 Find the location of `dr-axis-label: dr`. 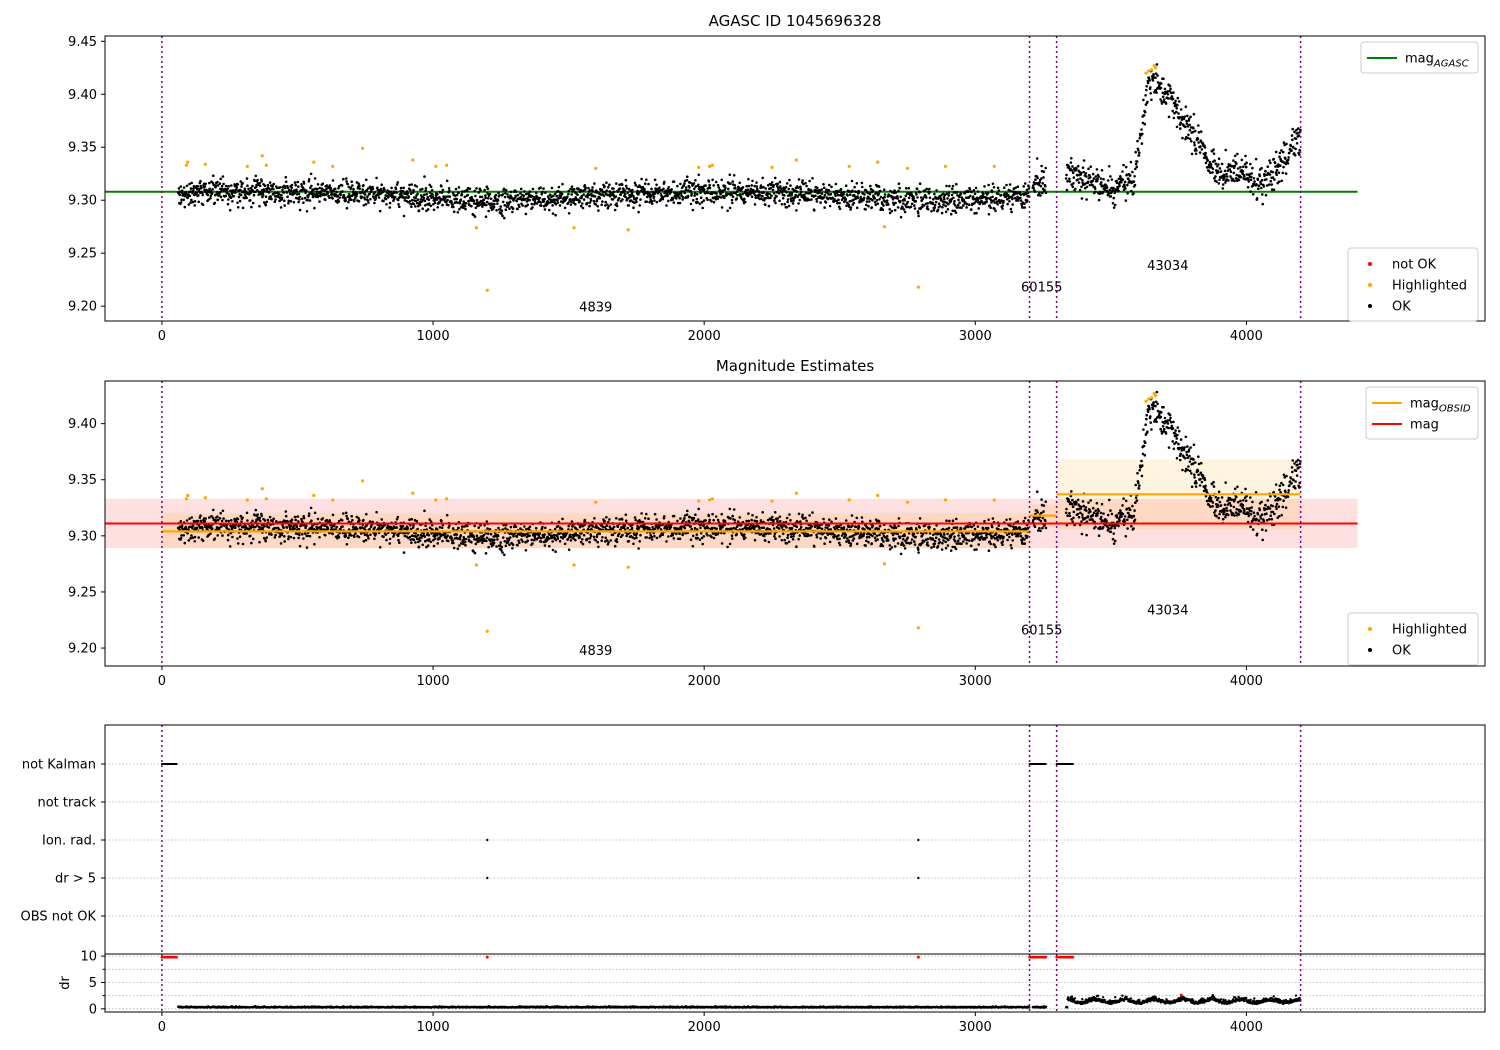

dr-axis-label: dr is located at coordinates (65, 983).